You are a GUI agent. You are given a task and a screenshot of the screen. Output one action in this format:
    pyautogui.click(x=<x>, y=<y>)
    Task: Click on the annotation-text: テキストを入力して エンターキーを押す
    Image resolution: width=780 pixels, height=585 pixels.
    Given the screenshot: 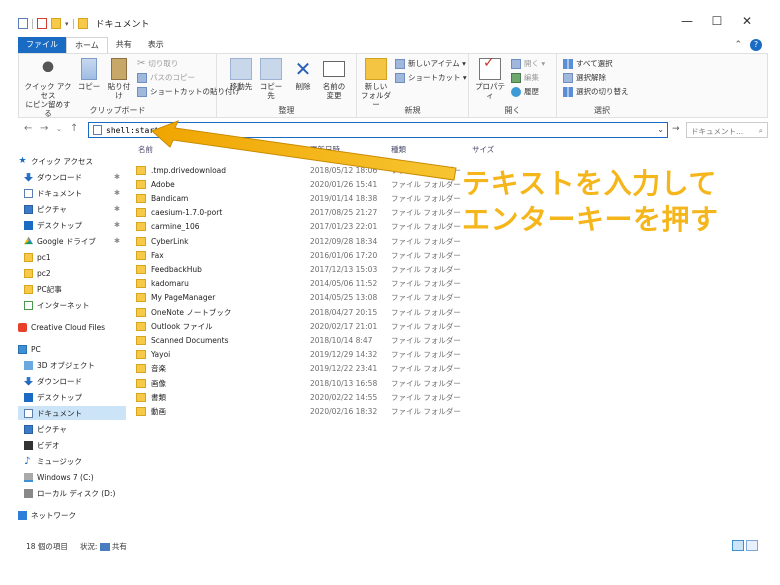 What is the action you would take?
    pyautogui.click(x=590, y=202)
    